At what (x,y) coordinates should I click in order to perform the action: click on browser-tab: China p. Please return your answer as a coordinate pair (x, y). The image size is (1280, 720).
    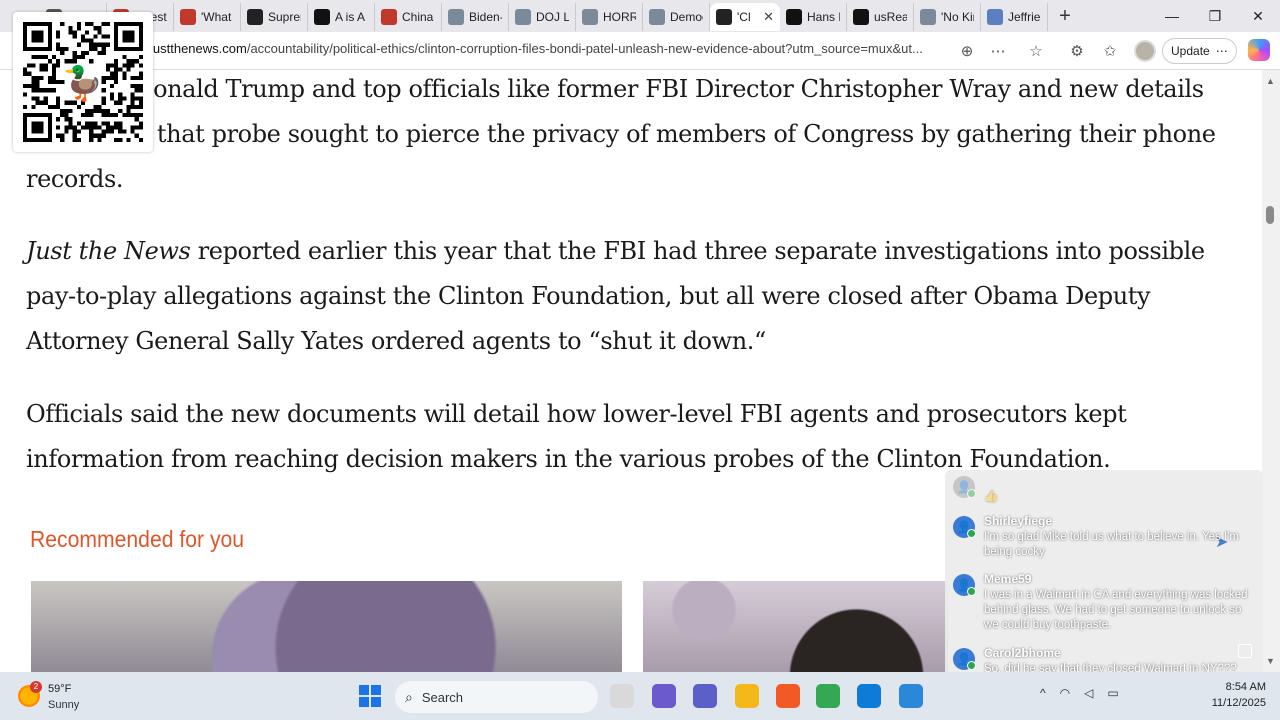
    Looking at the image, I should click on (408, 17).